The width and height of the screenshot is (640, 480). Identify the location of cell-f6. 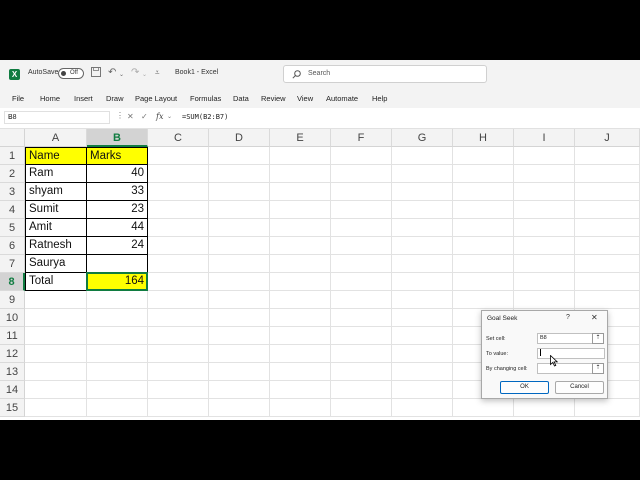
(361, 246).